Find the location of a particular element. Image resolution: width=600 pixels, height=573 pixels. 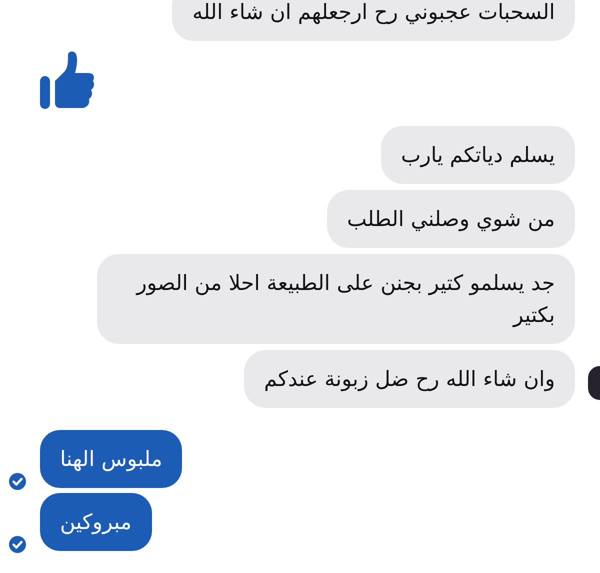

message-bubble: ملبوس الهنا is located at coordinates (111, 459).